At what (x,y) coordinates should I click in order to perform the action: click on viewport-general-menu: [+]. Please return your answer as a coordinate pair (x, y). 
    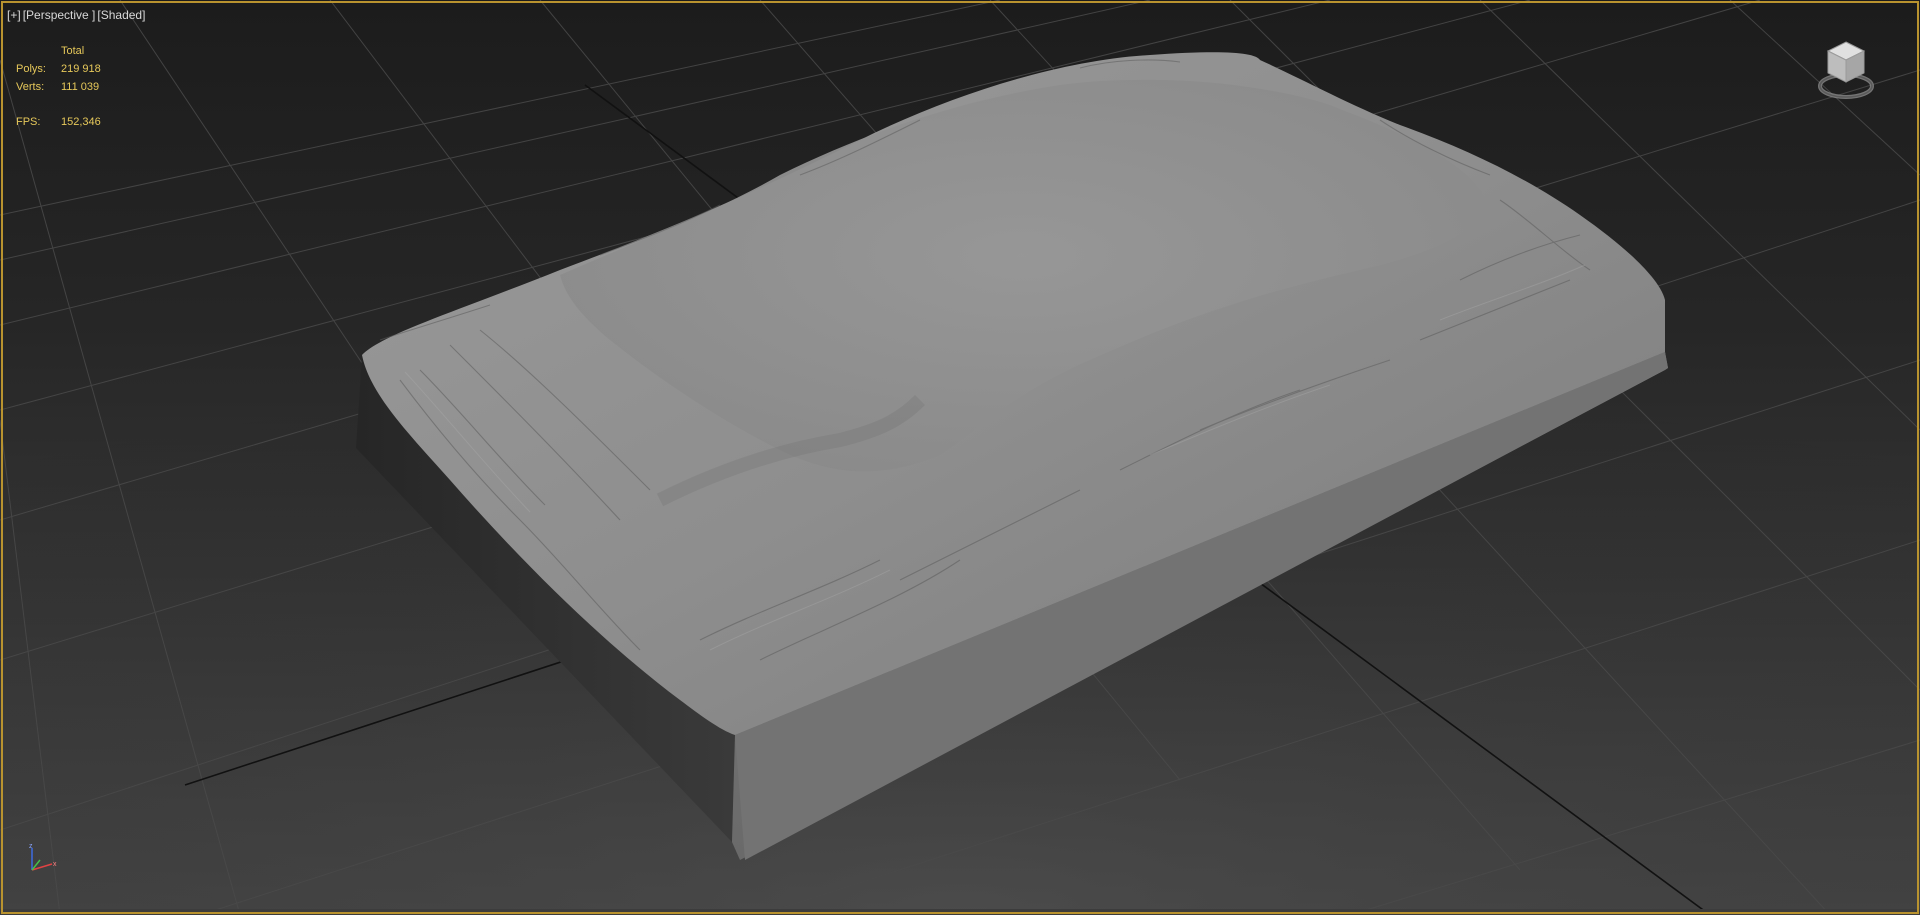
    Looking at the image, I should click on (14, 15).